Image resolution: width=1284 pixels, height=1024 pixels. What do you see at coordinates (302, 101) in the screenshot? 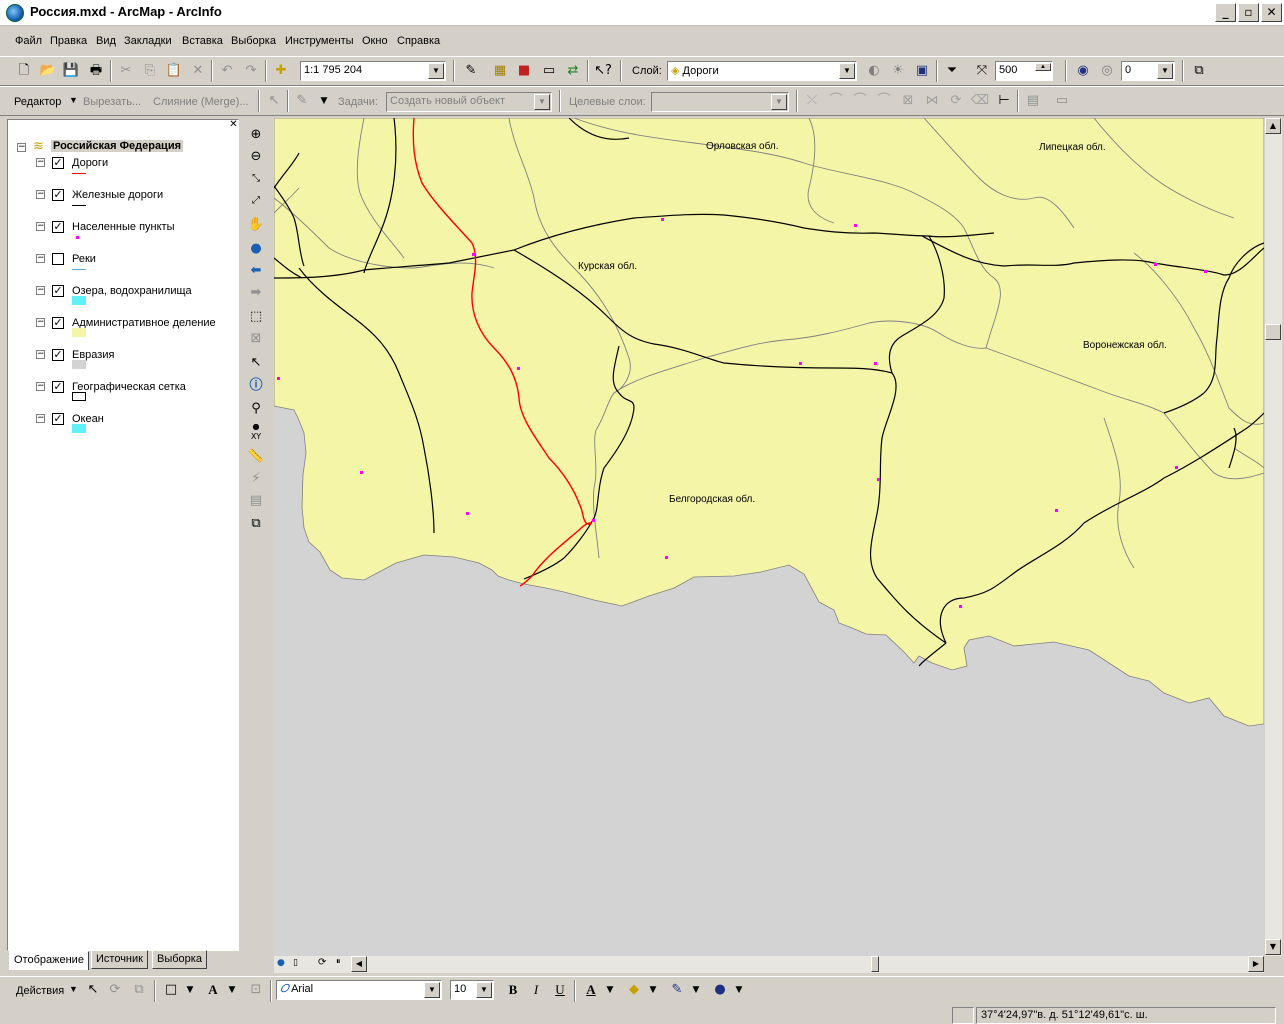
I see `sketch-tool-icon: ✎` at bounding box center [302, 101].